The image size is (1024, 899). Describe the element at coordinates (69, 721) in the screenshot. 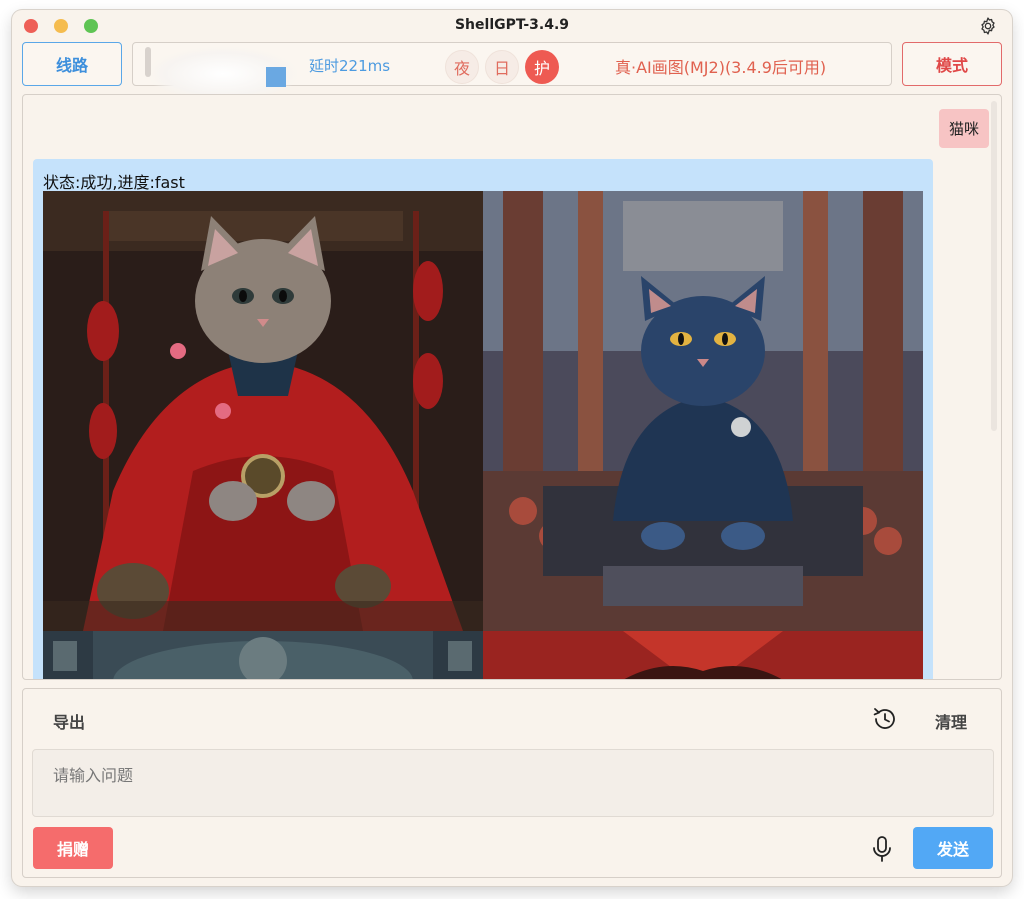

I see `export-button: 导出` at that location.